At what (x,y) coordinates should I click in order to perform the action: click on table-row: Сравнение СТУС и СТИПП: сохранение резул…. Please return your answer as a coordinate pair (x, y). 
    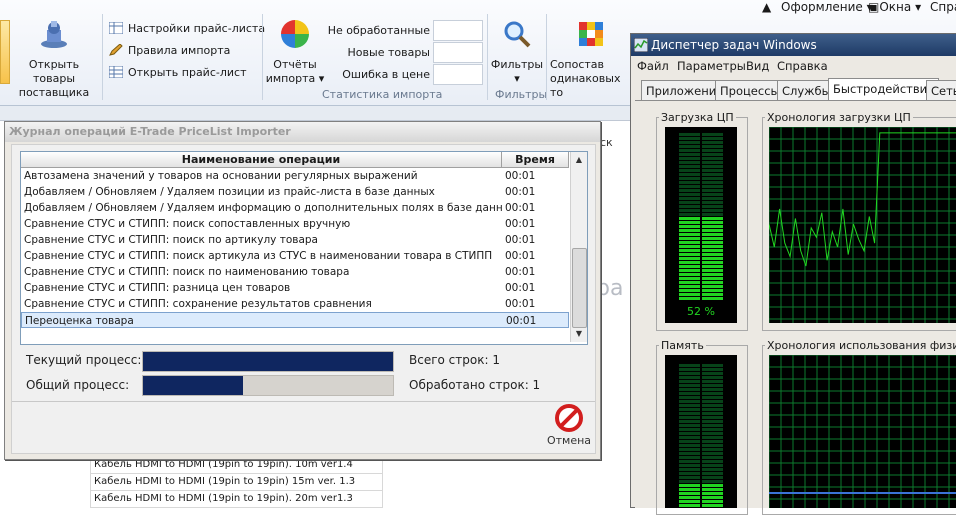
    Looking at the image, I should click on (295, 304).